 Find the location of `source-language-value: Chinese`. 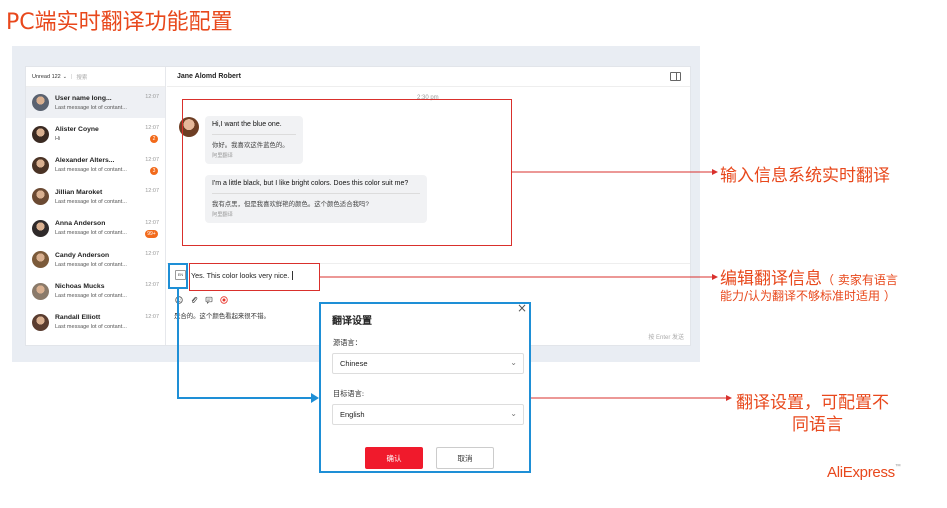

source-language-value: Chinese is located at coordinates (354, 363).